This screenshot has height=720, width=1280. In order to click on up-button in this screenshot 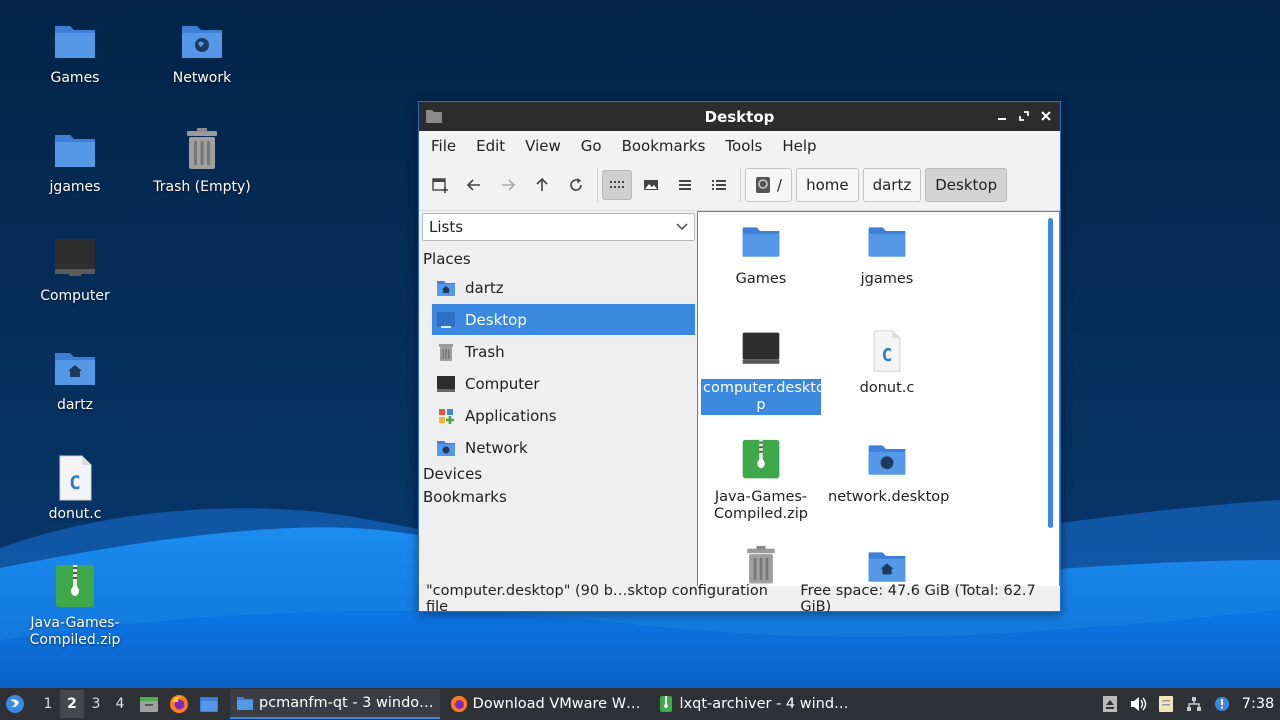, I will do `click(542, 185)`.